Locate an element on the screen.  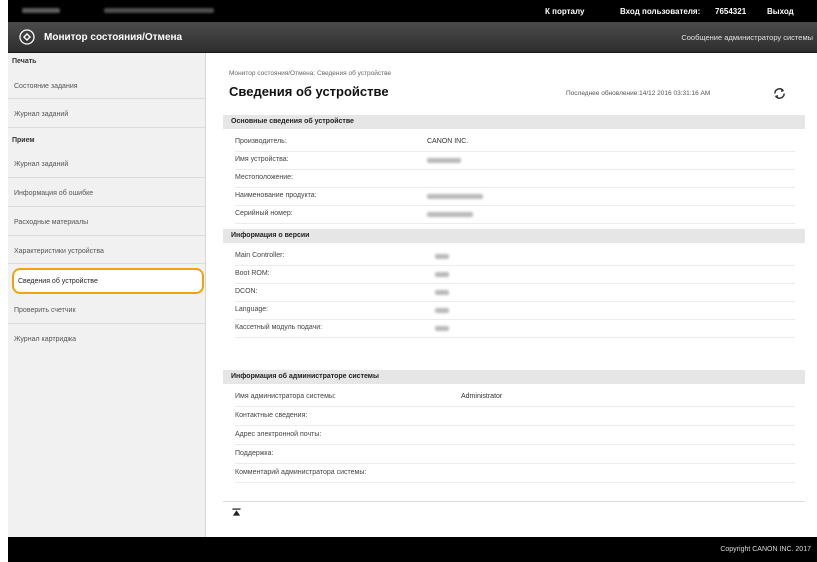
field-label: Language: is located at coordinates (252, 309).